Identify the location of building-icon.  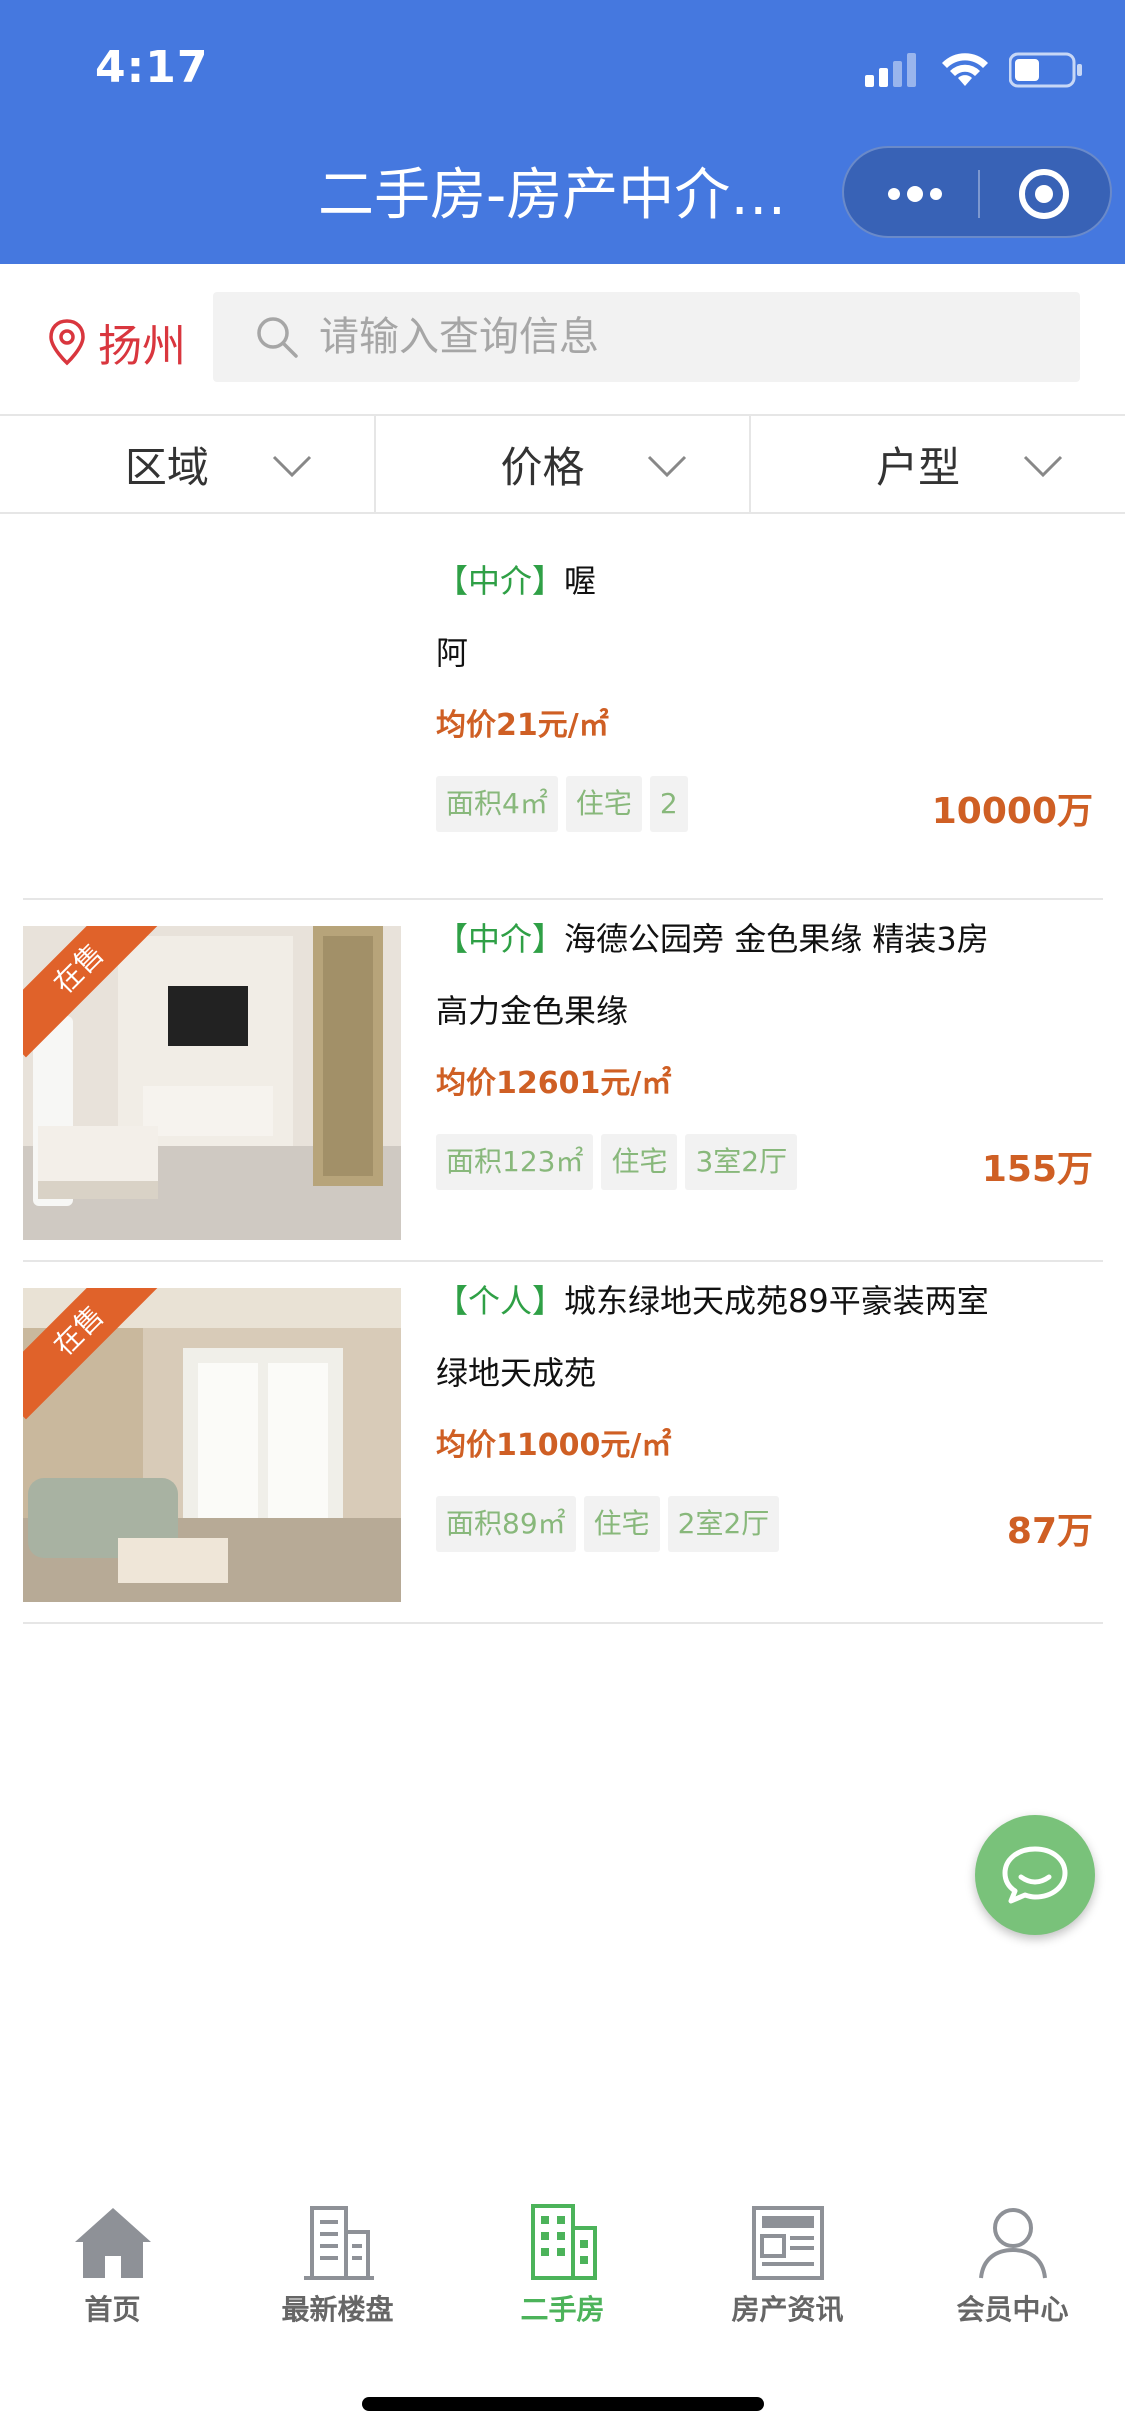
(338, 2243).